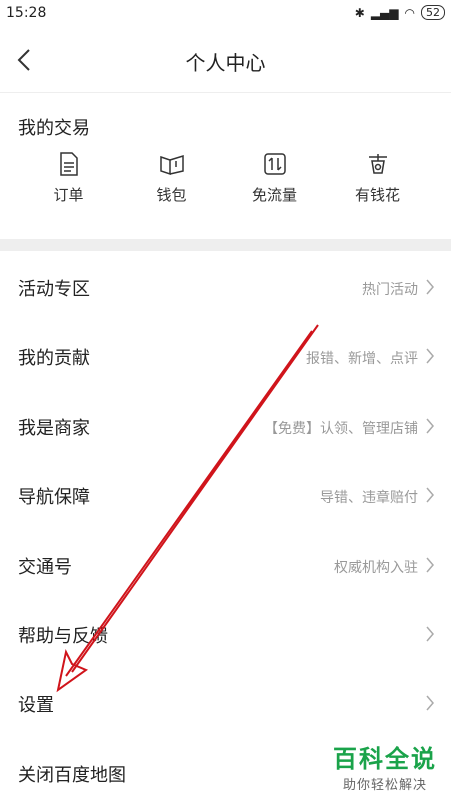 The width and height of the screenshot is (451, 806). I want to click on page-title: 个人中心, so click(225, 63).